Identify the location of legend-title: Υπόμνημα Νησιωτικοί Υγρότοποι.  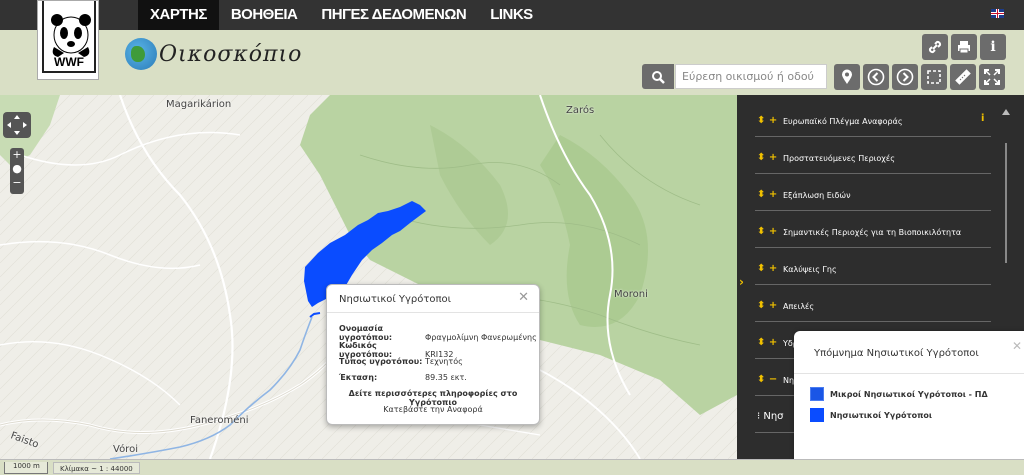
(896, 353).